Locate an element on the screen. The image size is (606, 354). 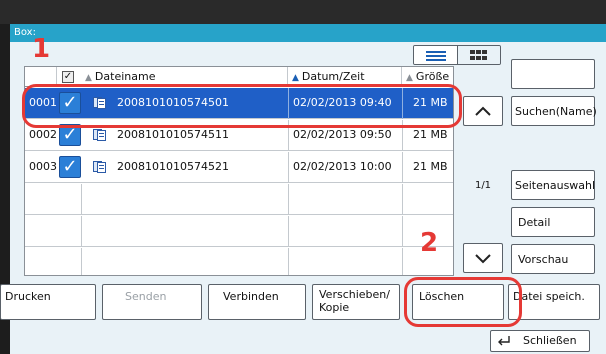
send-button: Senden is located at coordinates (152, 302).